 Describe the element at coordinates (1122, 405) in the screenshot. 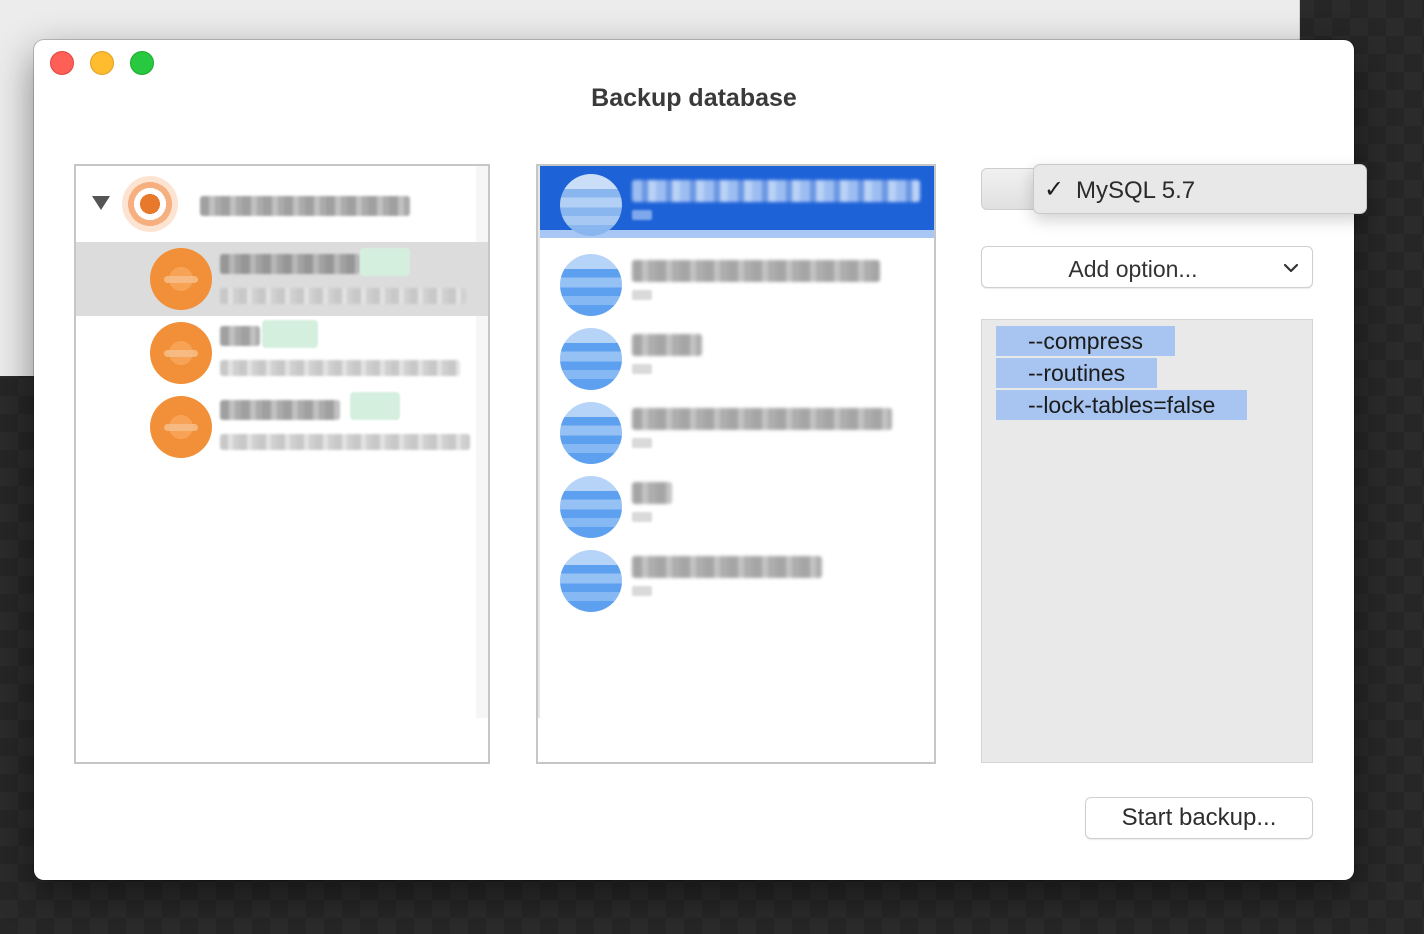

I see `option-token: --lock-tables=false` at that location.